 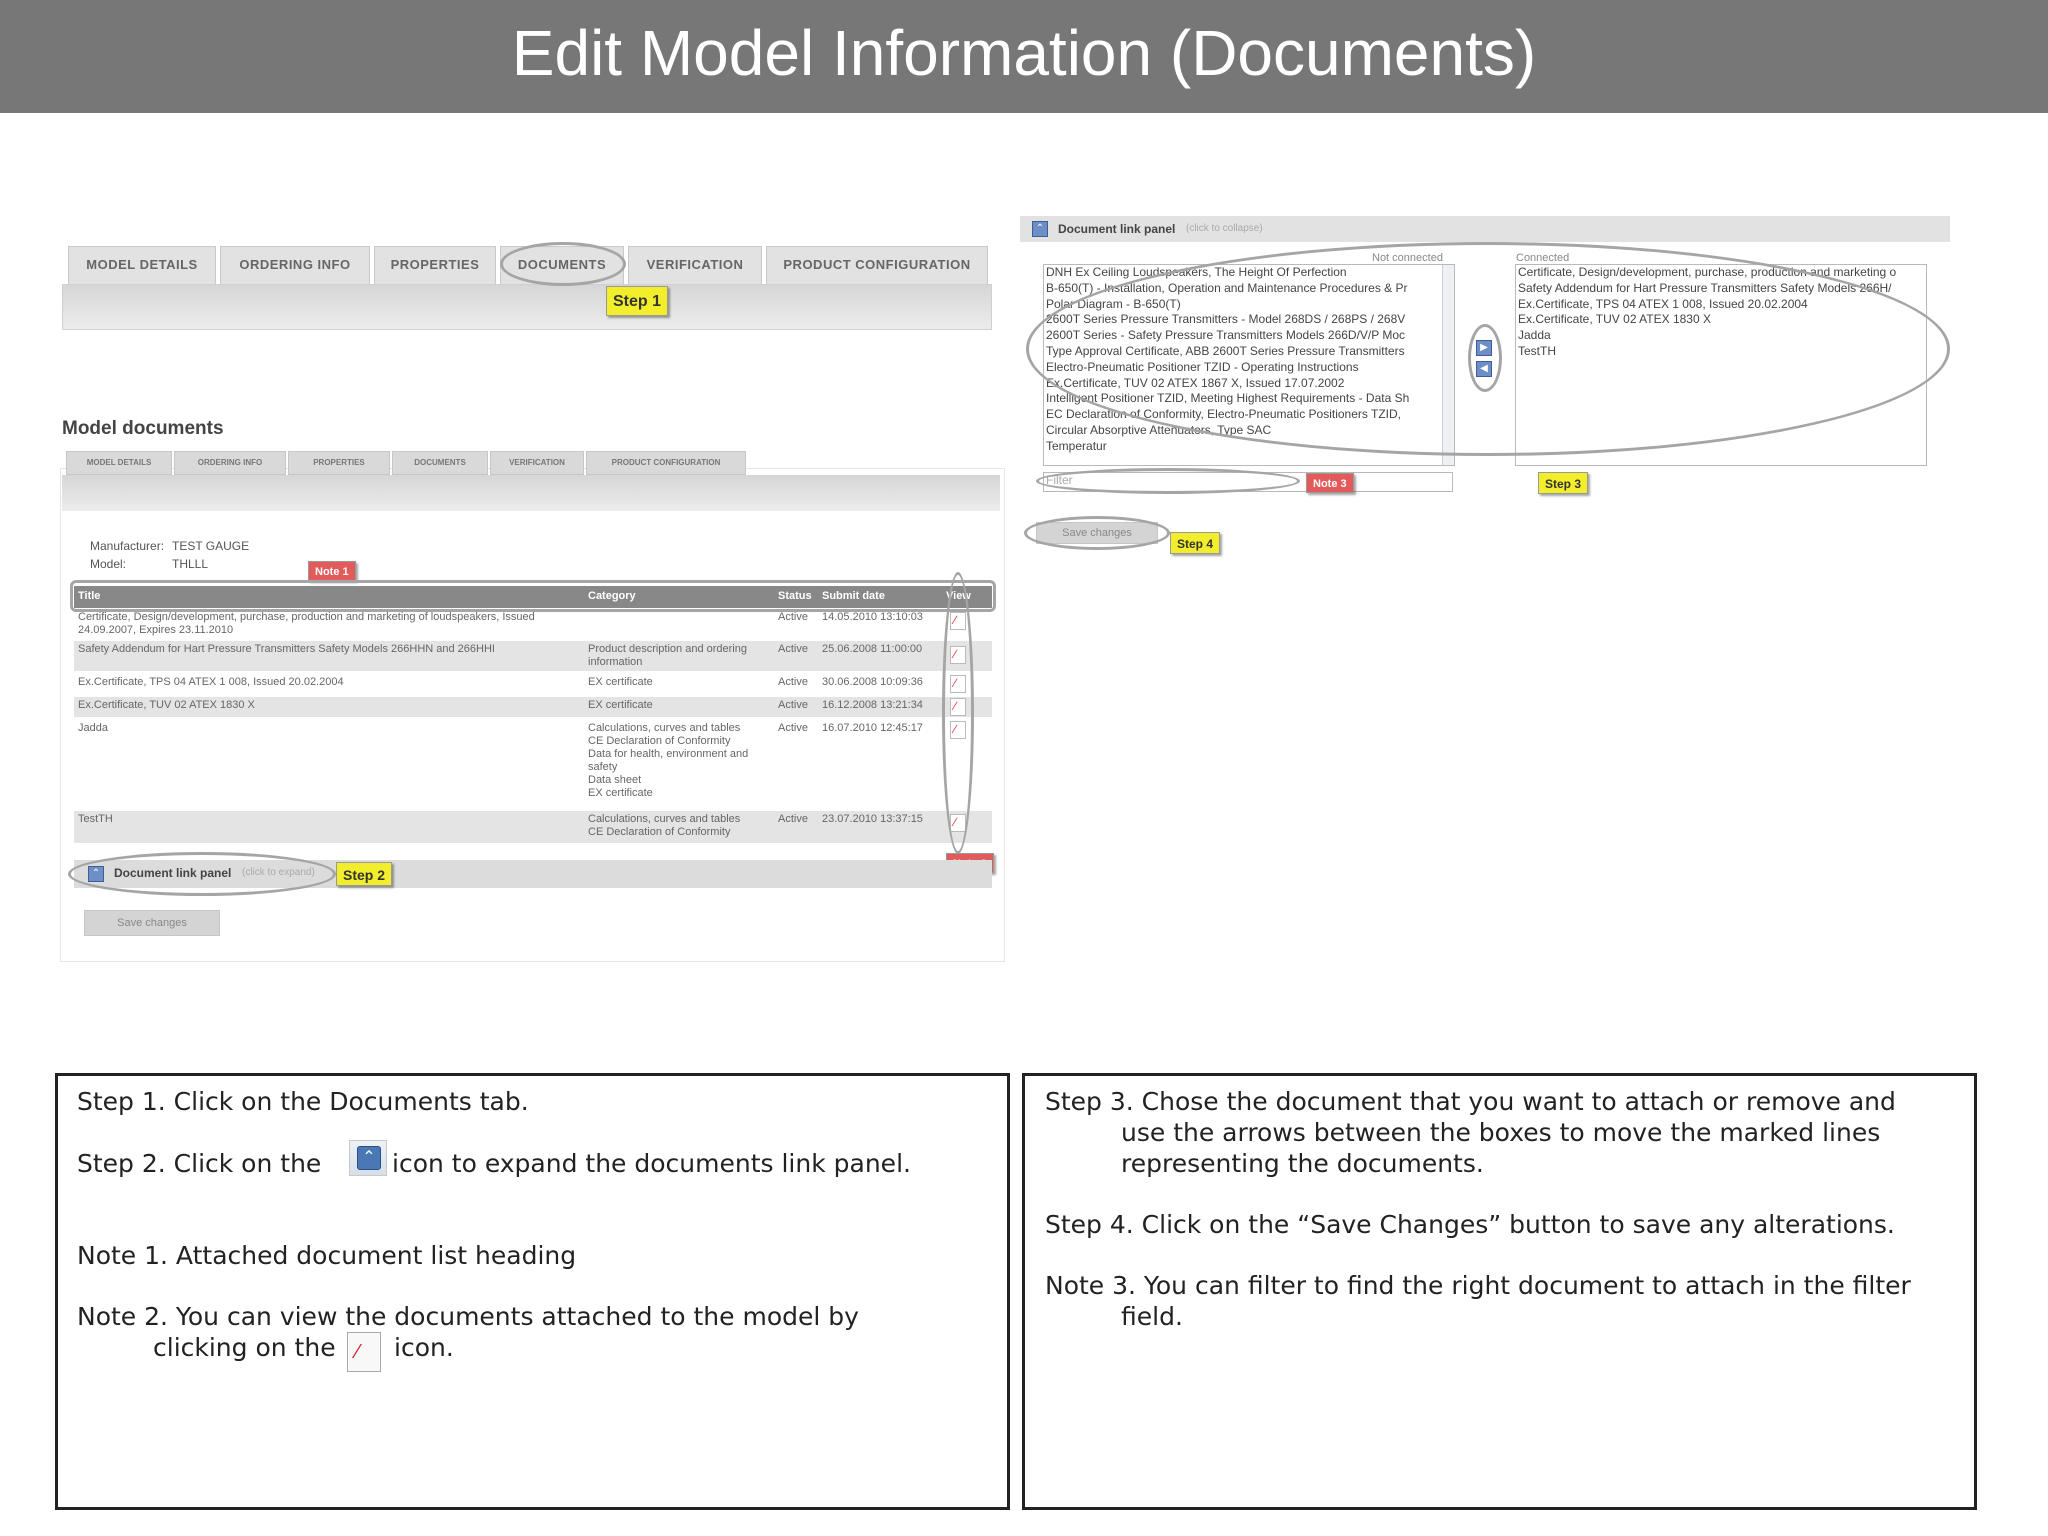 I want to click on instruction-step-2-start: Step 2. Click on the, so click(x=199, y=1163).